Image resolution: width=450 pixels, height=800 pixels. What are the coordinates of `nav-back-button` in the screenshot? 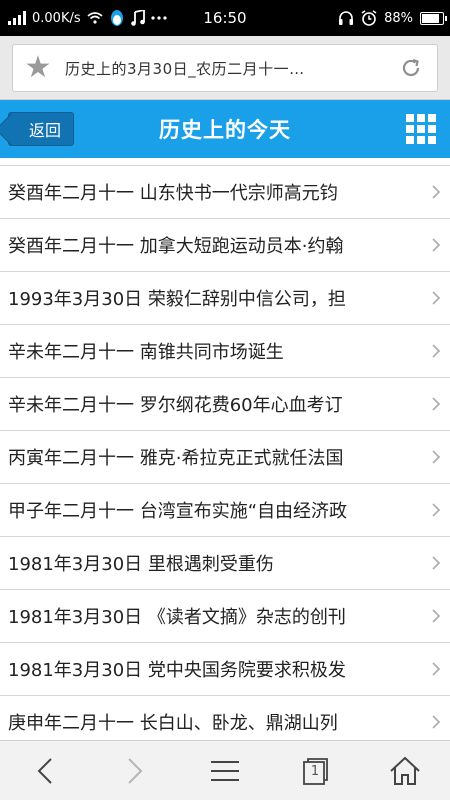 It's located at (45, 770).